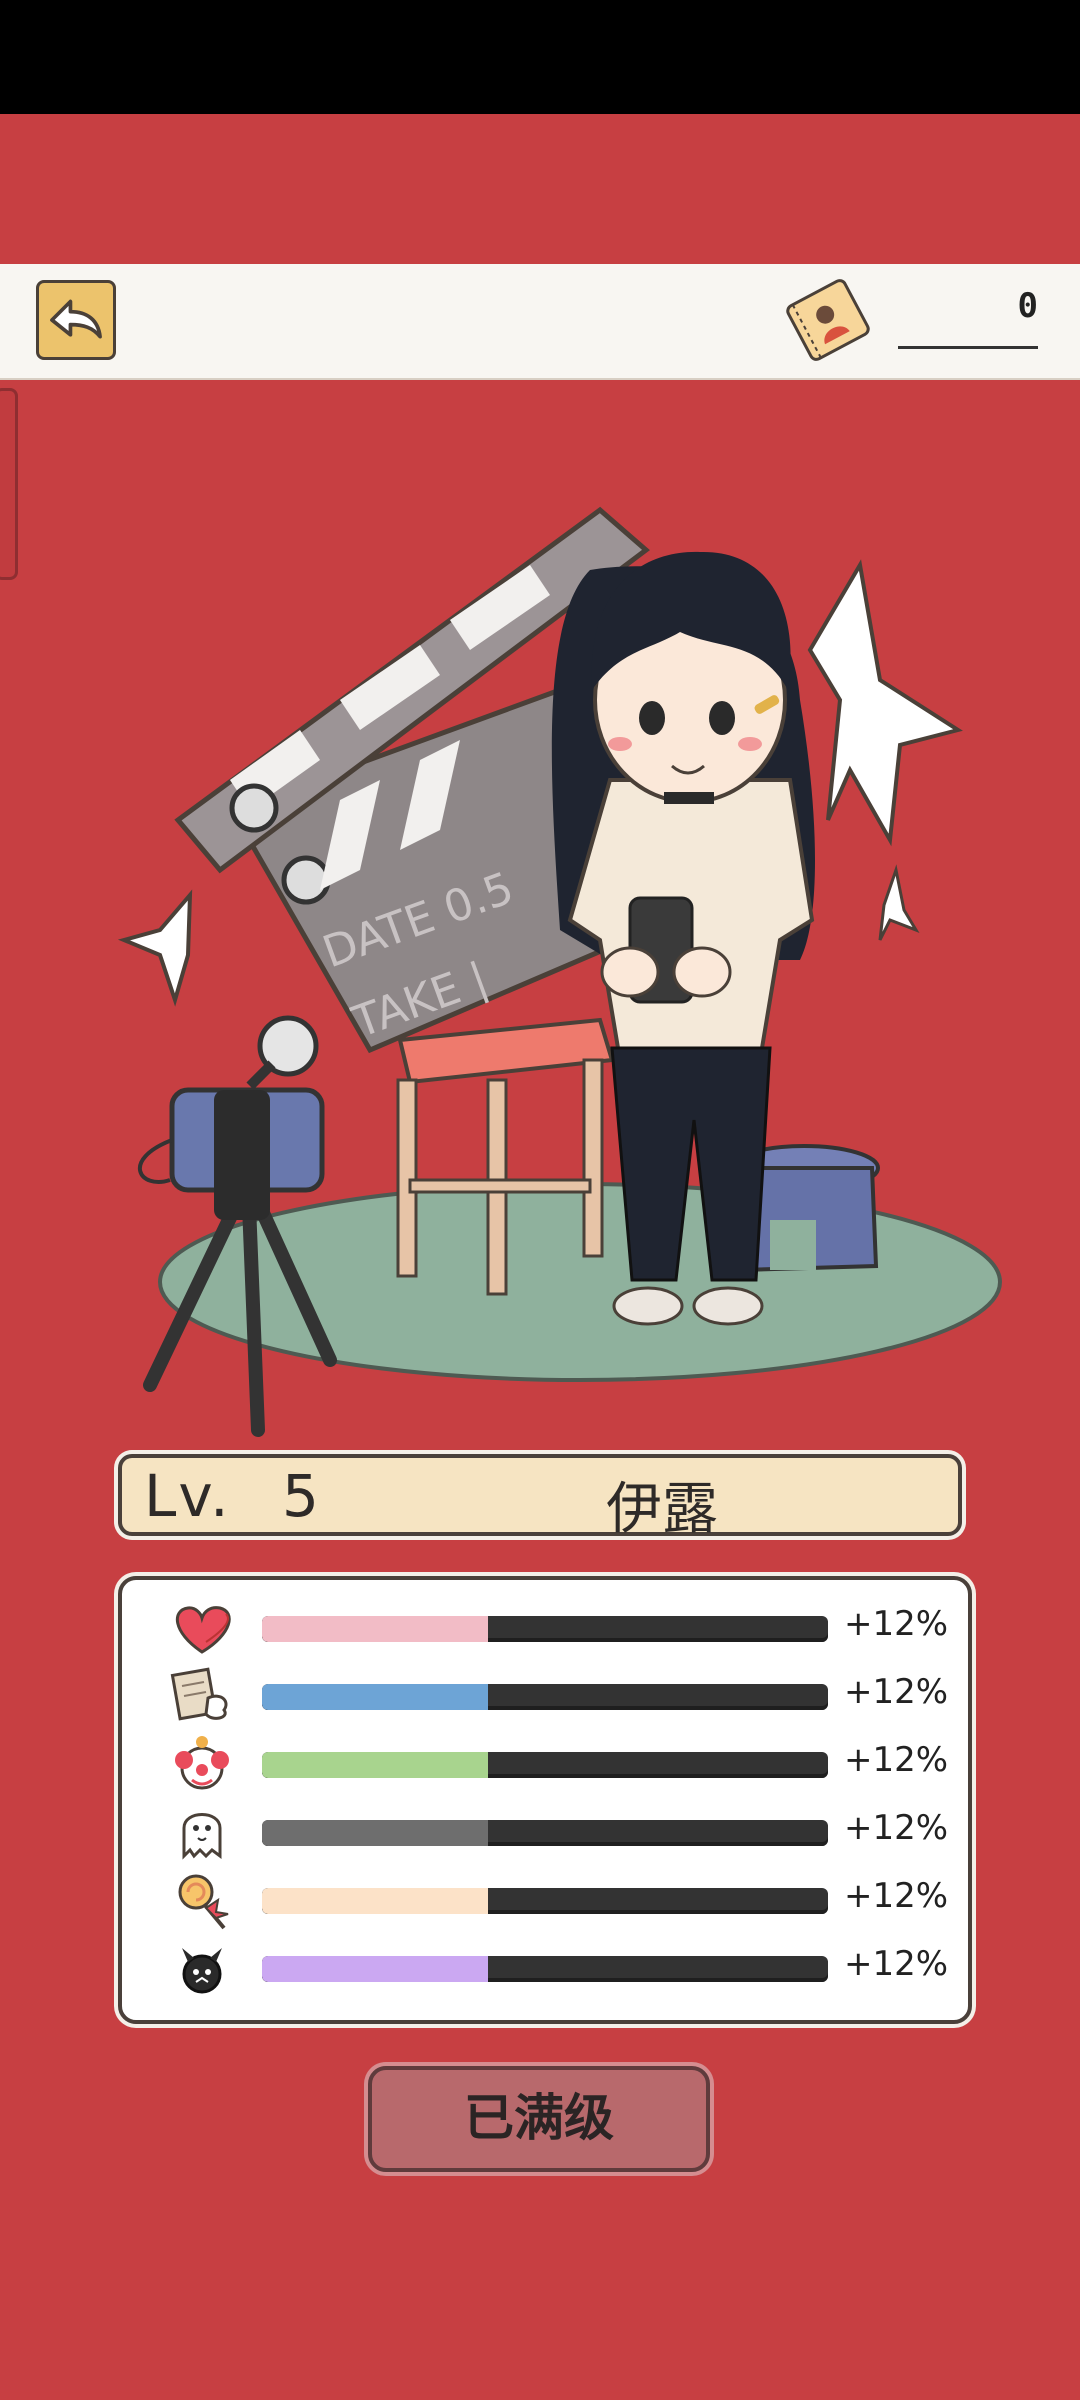  What do you see at coordinates (662, 1509) in the screenshot?
I see `character-name: 伊露` at bounding box center [662, 1509].